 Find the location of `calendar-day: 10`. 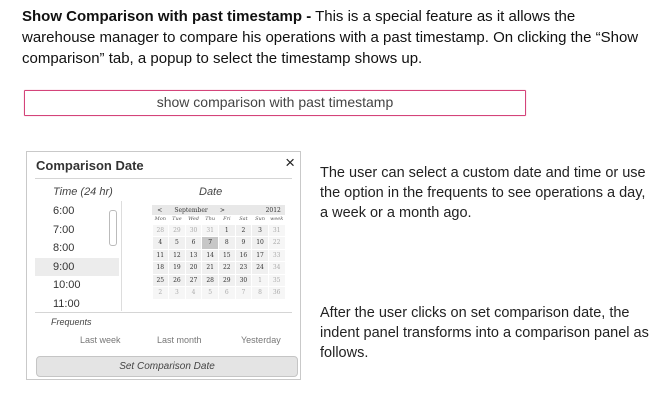

calendar-day: 10 is located at coordinates (260, 243).